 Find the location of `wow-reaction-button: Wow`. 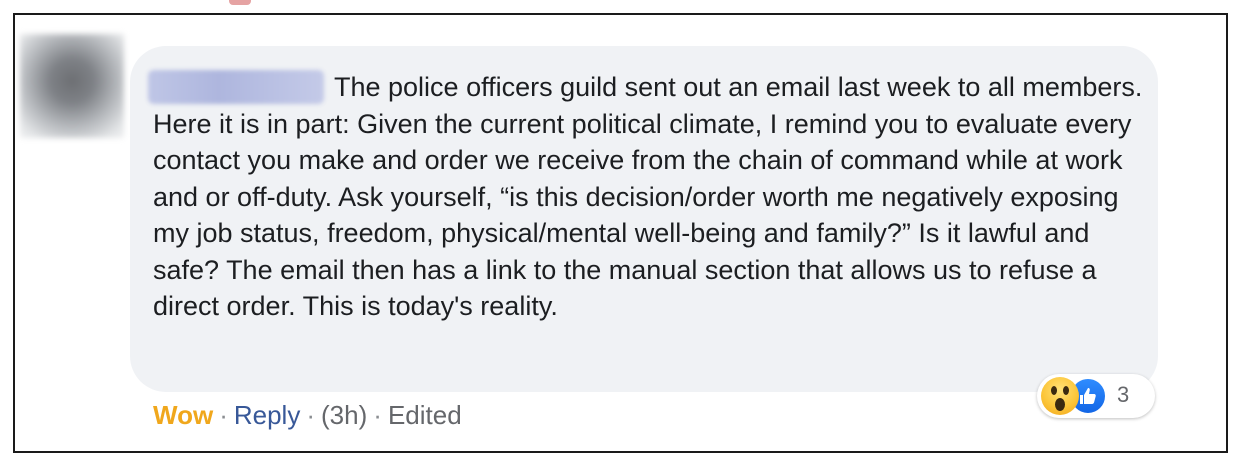

wow-reaction-button: Wow is located at coordinates (183, 415).